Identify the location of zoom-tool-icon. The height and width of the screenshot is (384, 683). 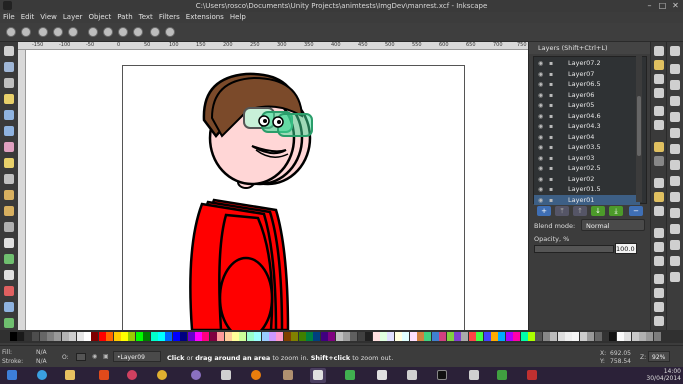
(9, 99).